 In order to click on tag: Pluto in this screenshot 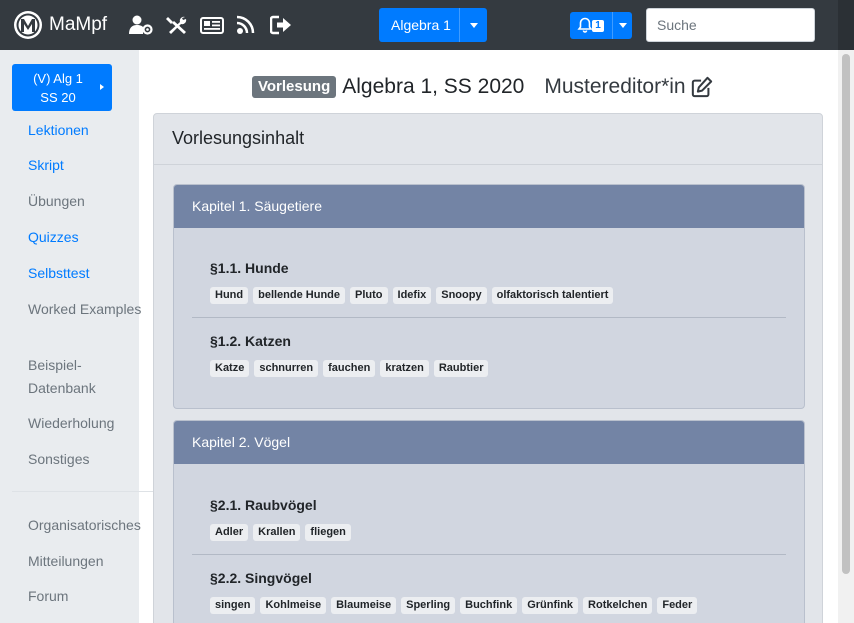, I will do `click(369, 295)`.